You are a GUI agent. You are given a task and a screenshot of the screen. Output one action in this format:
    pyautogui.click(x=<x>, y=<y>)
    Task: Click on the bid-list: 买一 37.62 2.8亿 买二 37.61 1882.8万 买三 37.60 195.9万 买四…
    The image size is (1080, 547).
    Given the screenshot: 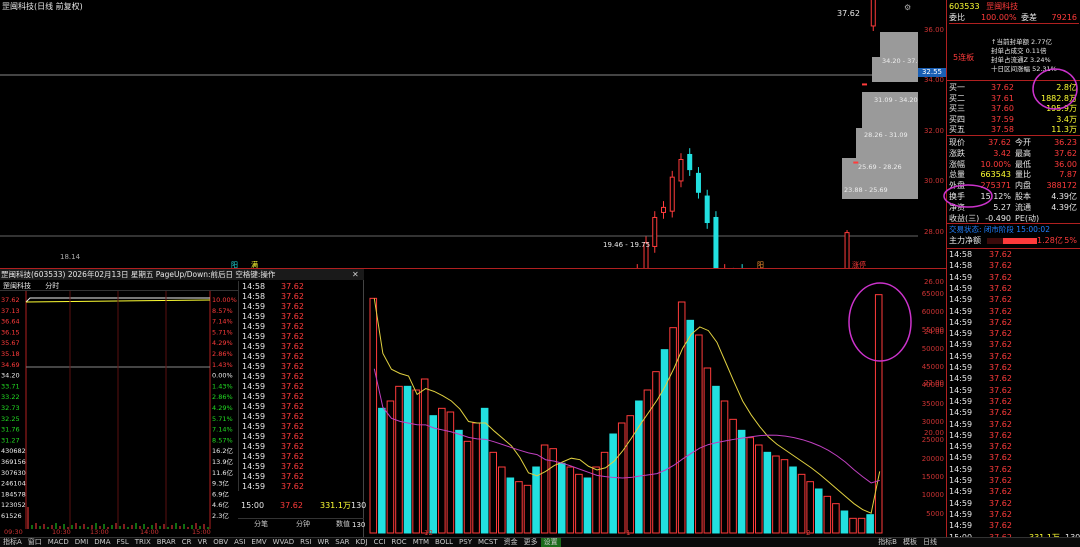 What is the action you would take?
    pyautogui.click(x=1013, y=107)
    